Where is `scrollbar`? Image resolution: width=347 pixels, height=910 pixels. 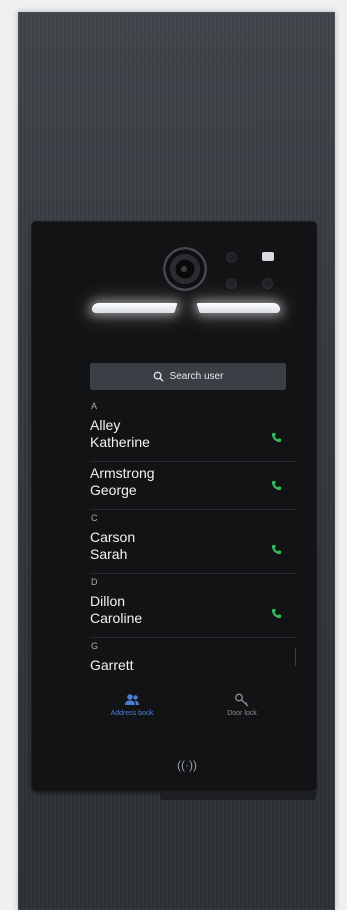
scrollbar is located at coordinates (295, 657).